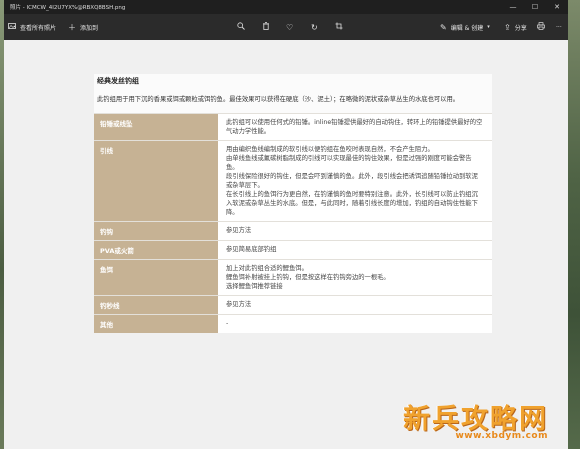 The image size is (580, 449). What do you see at coordinates (557, 7) in the screenshot?
I see `close-button: ✕` at bounding box center [557, 7].